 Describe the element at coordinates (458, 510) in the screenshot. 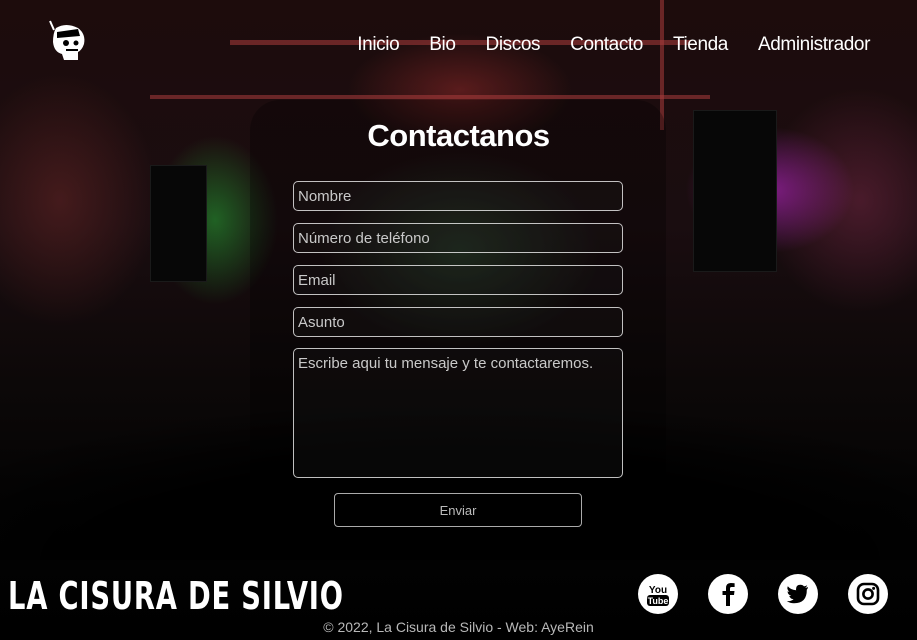

I see `submit-button: Enviar` at that location.